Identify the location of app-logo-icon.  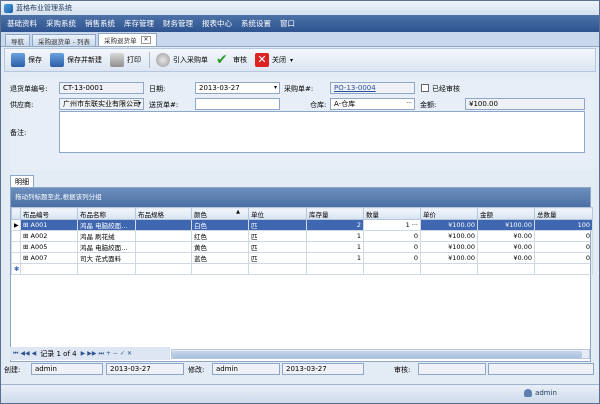
(8, 8).